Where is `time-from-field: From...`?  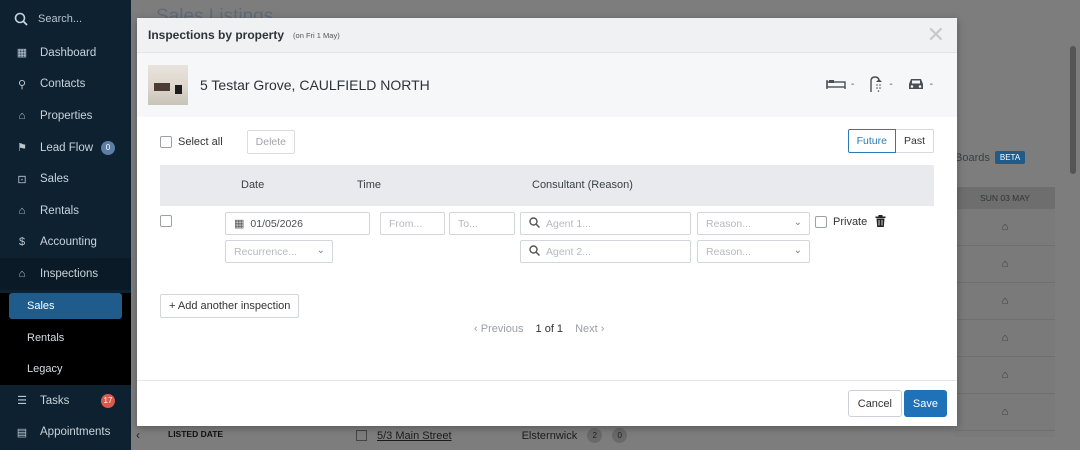
time-from-field: From... is located at coordinates (412, 223).